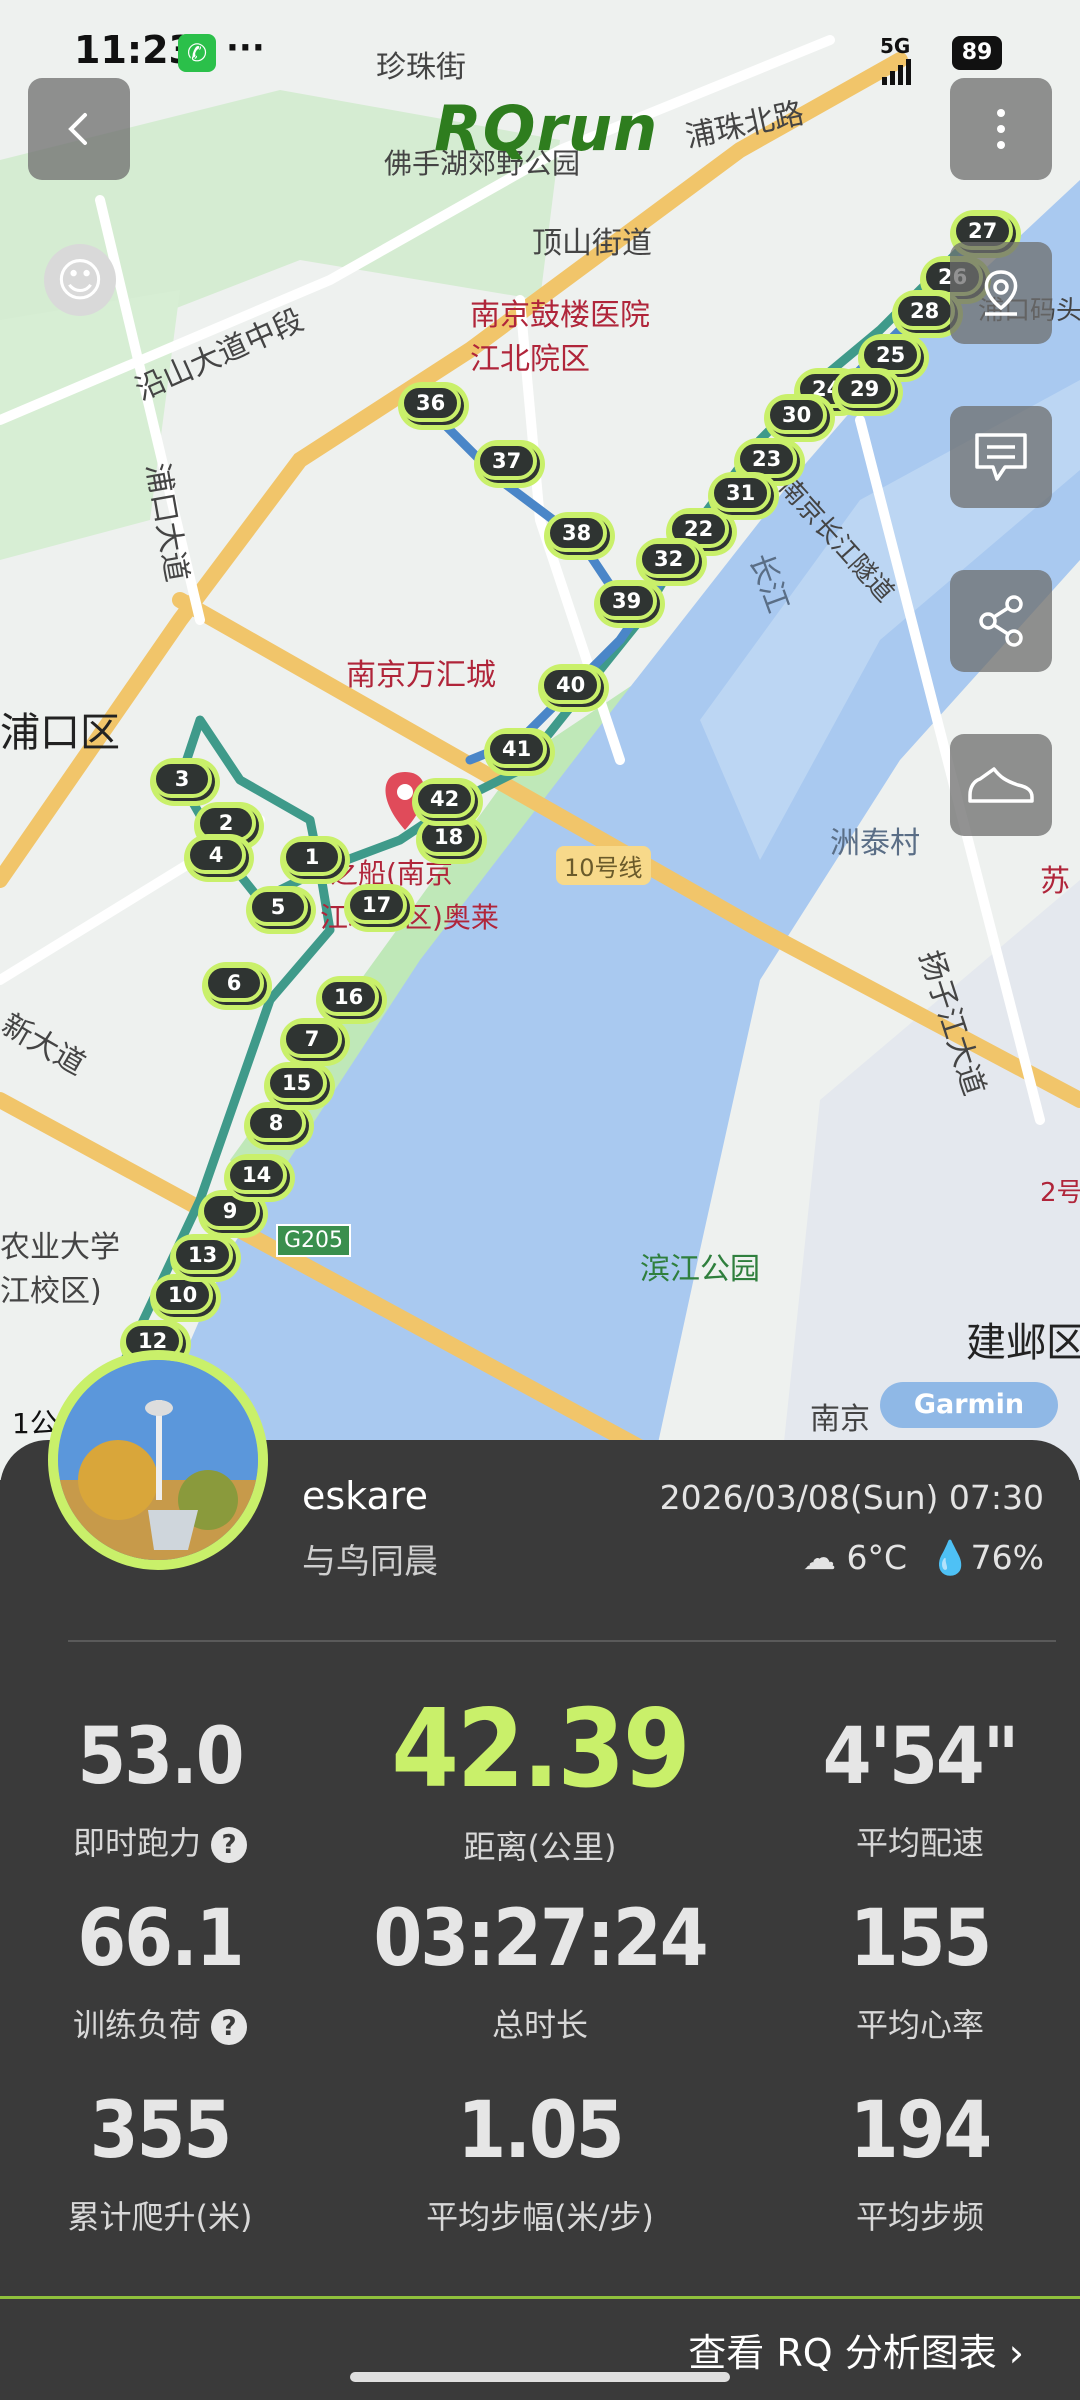  Describe the element at coordinates (216, 855) in the screenshot. I see `km-marker: 4` at that location.